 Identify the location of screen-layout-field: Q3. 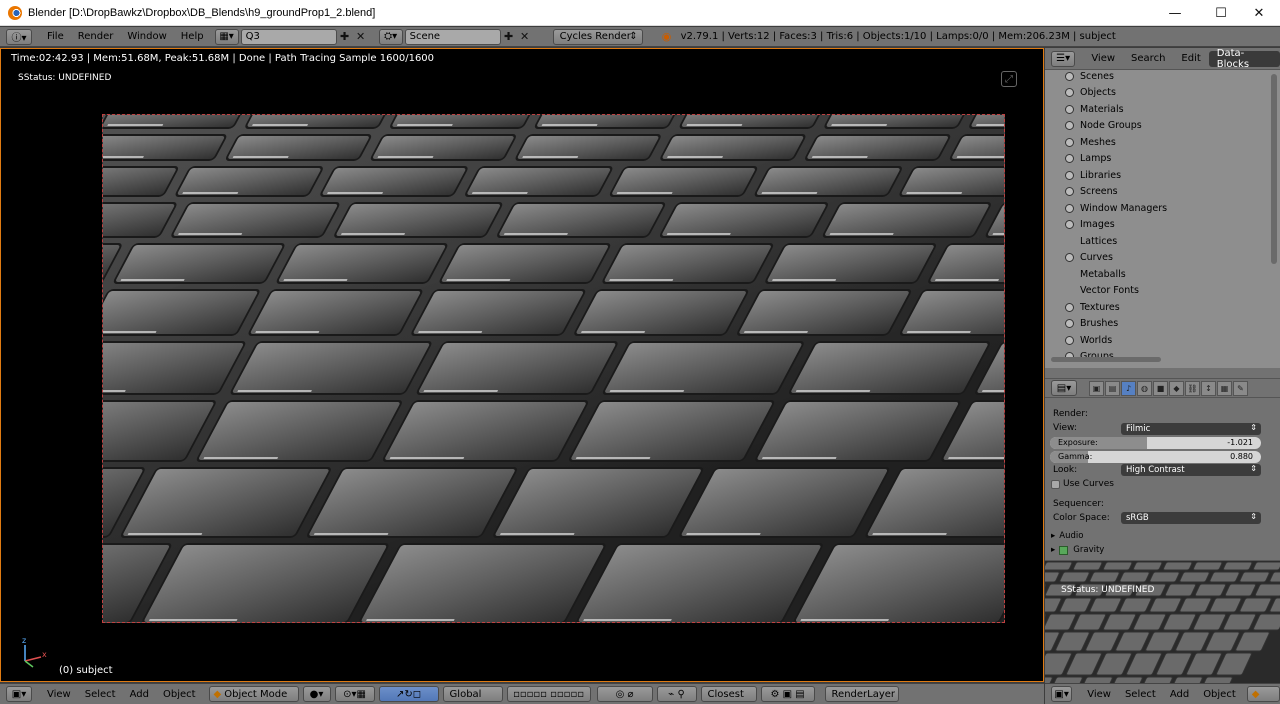
(288, 36).